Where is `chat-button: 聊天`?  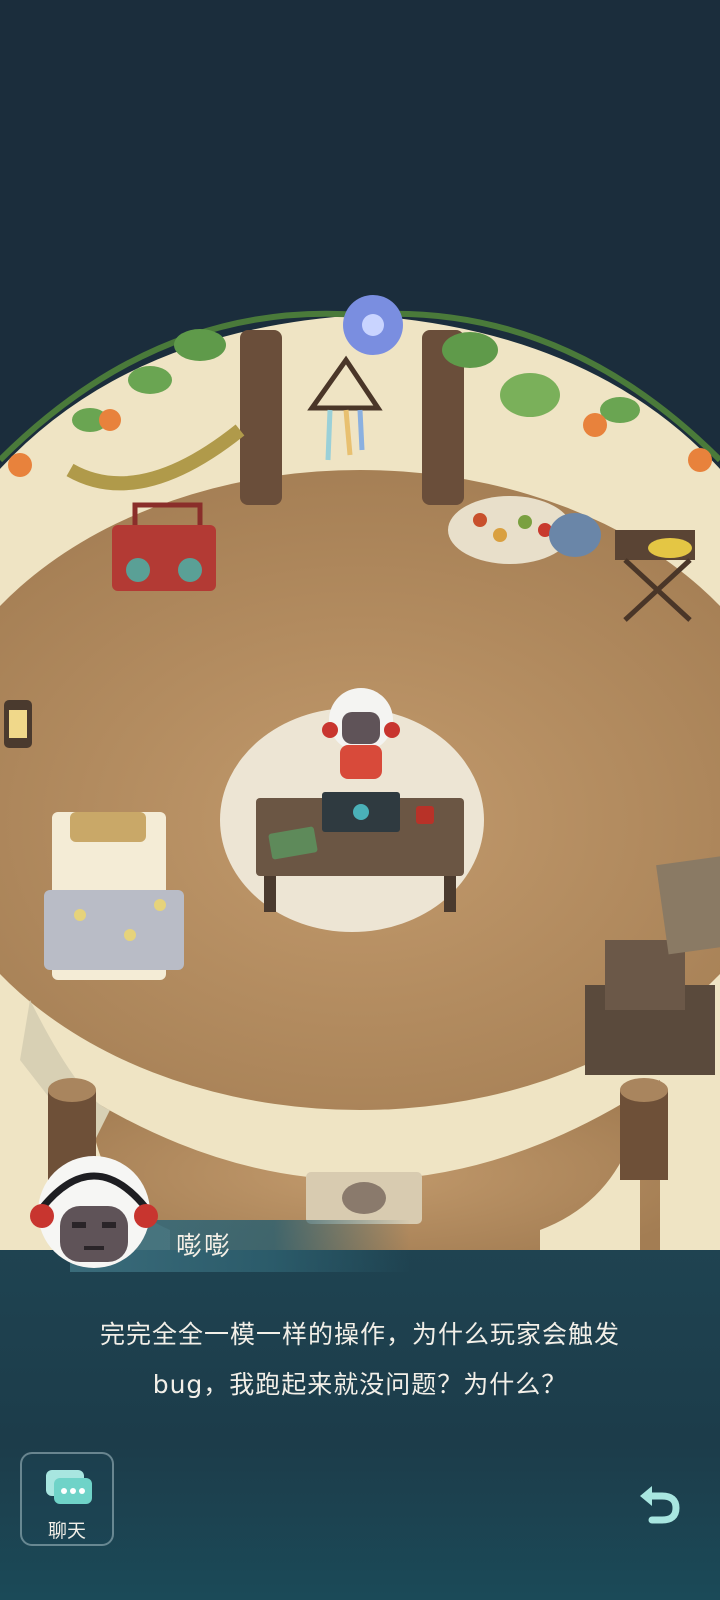
chat-button: 聊天 is located at coordinates (67, 1499).